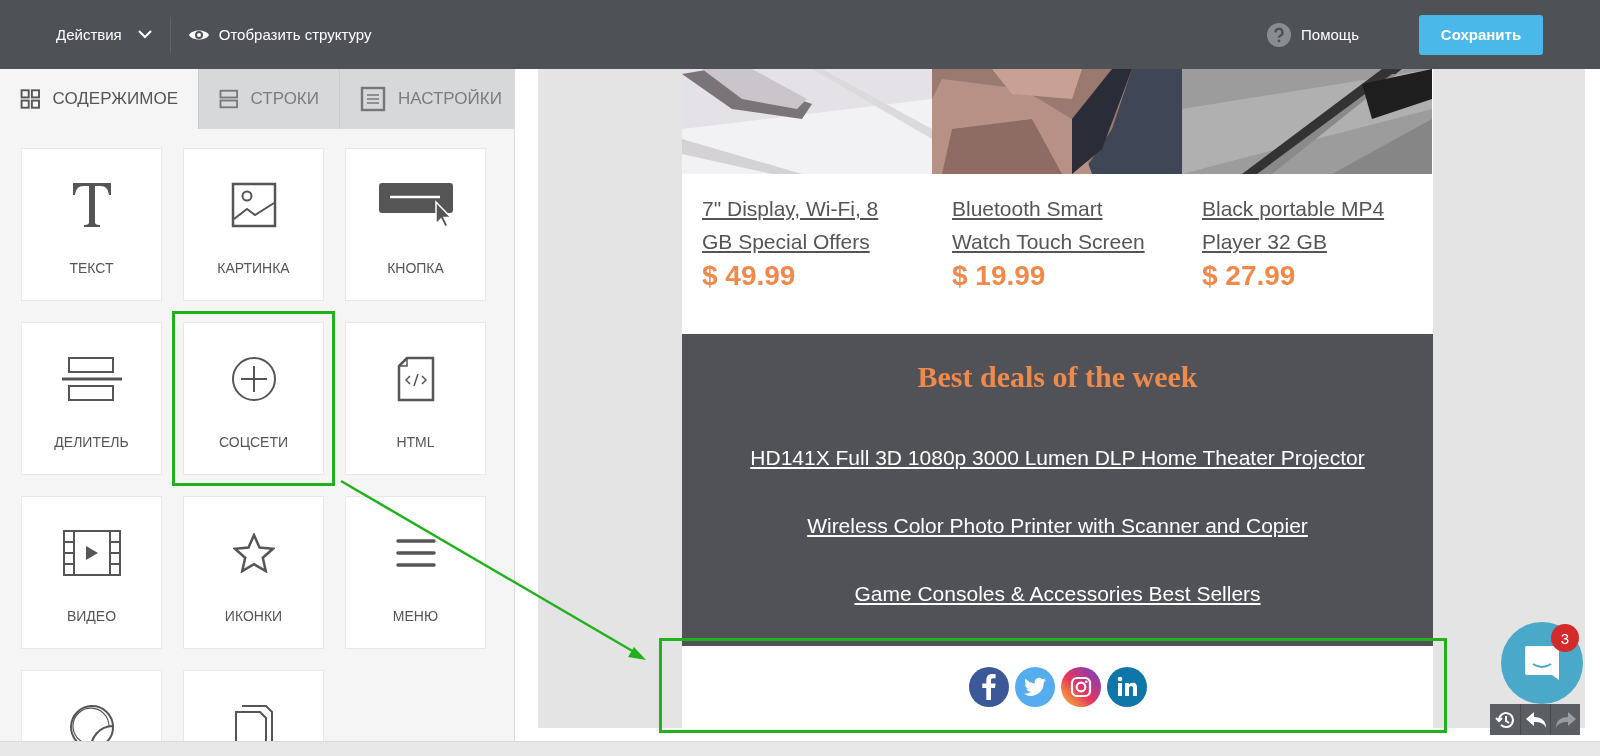 The image size is (1600, 756). I want to click on product-link: Bluetooth Smart Watch Touch Screen, so click(1057, 225).